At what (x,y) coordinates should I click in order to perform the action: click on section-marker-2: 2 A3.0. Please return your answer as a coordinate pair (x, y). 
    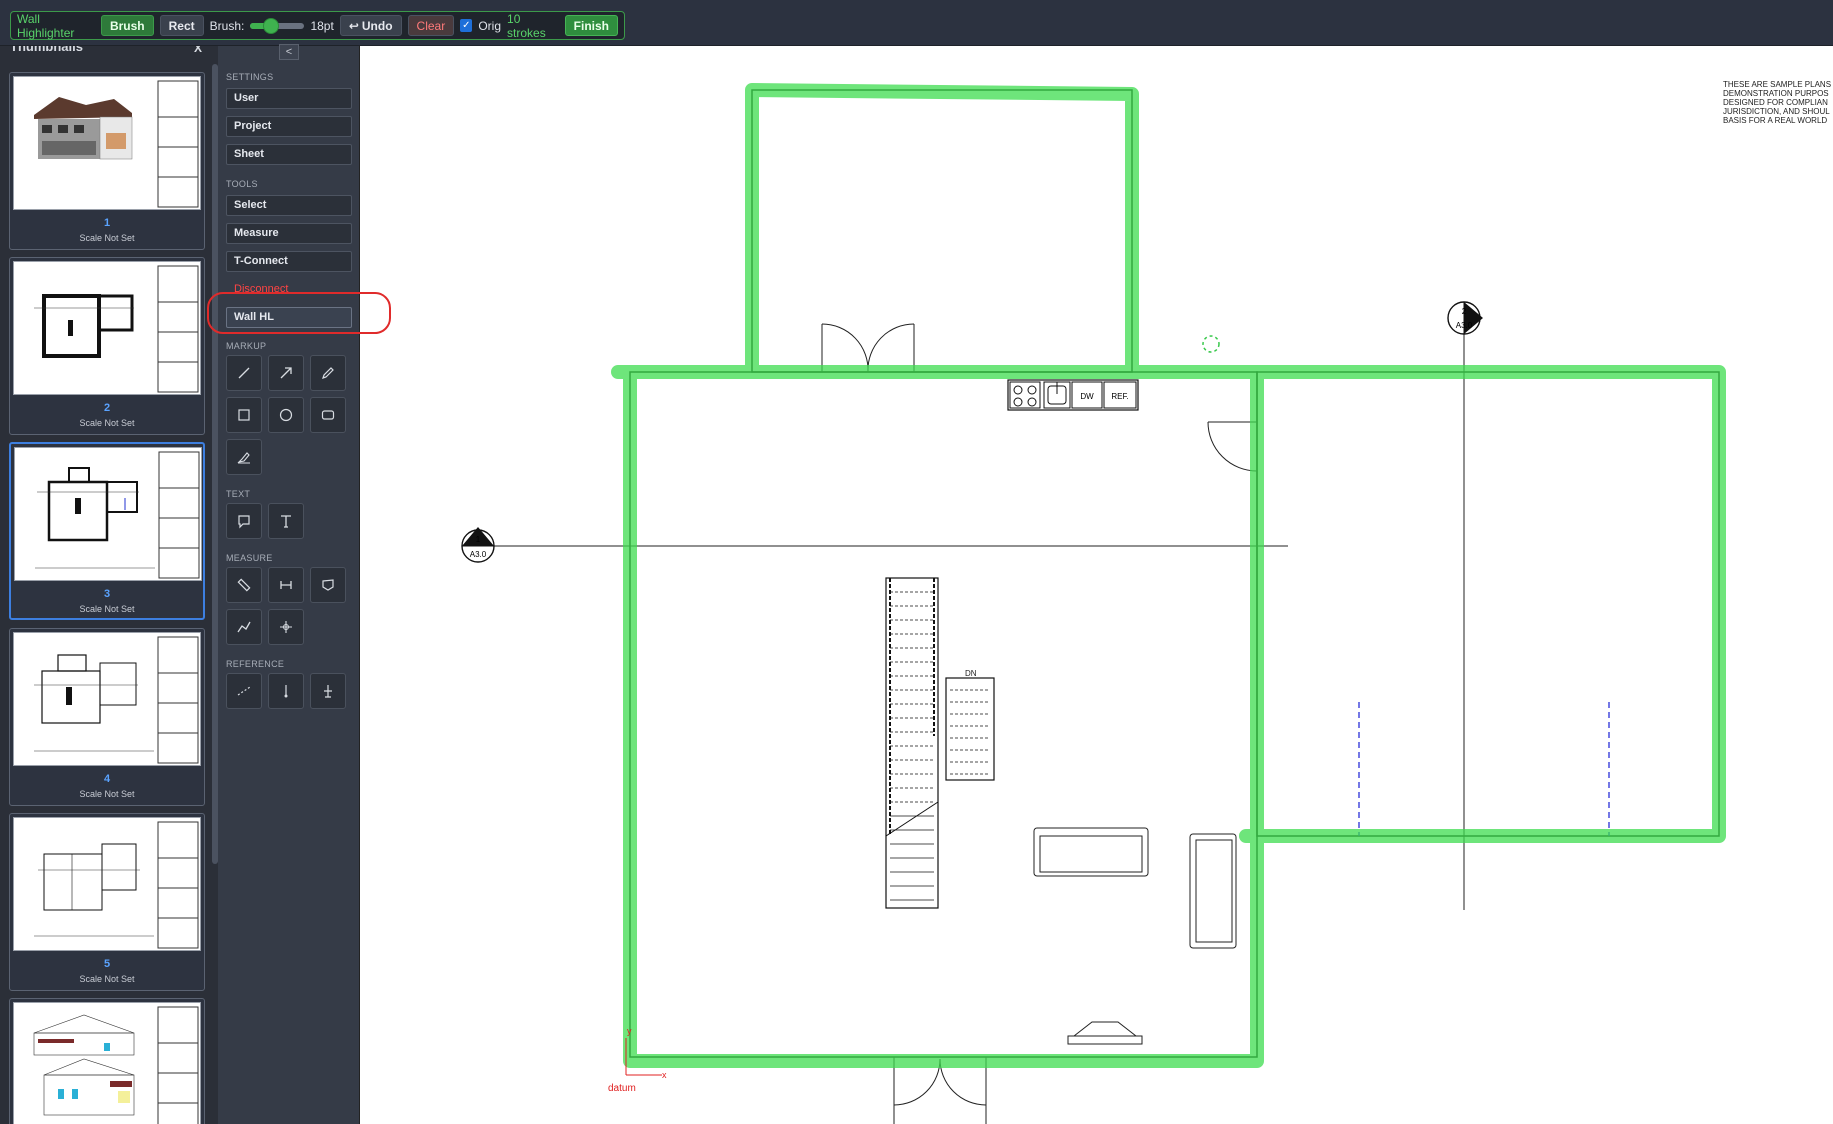
    Looking at the image, I should click on (1465, 318).